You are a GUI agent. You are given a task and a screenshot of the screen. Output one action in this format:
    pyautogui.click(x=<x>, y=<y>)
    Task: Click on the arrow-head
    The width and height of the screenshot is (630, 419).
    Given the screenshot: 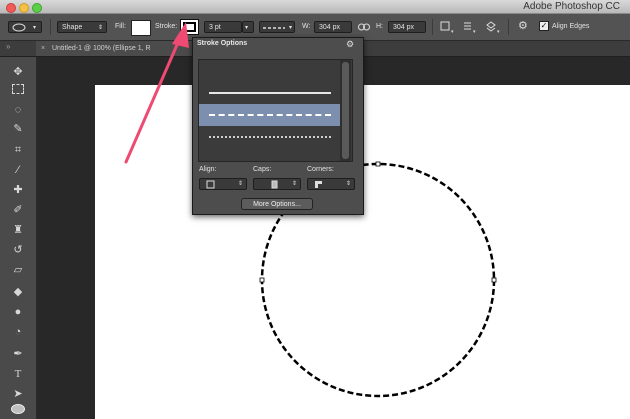 What is the action you would take?
    pyautogui.click(x=180, y=35)
    